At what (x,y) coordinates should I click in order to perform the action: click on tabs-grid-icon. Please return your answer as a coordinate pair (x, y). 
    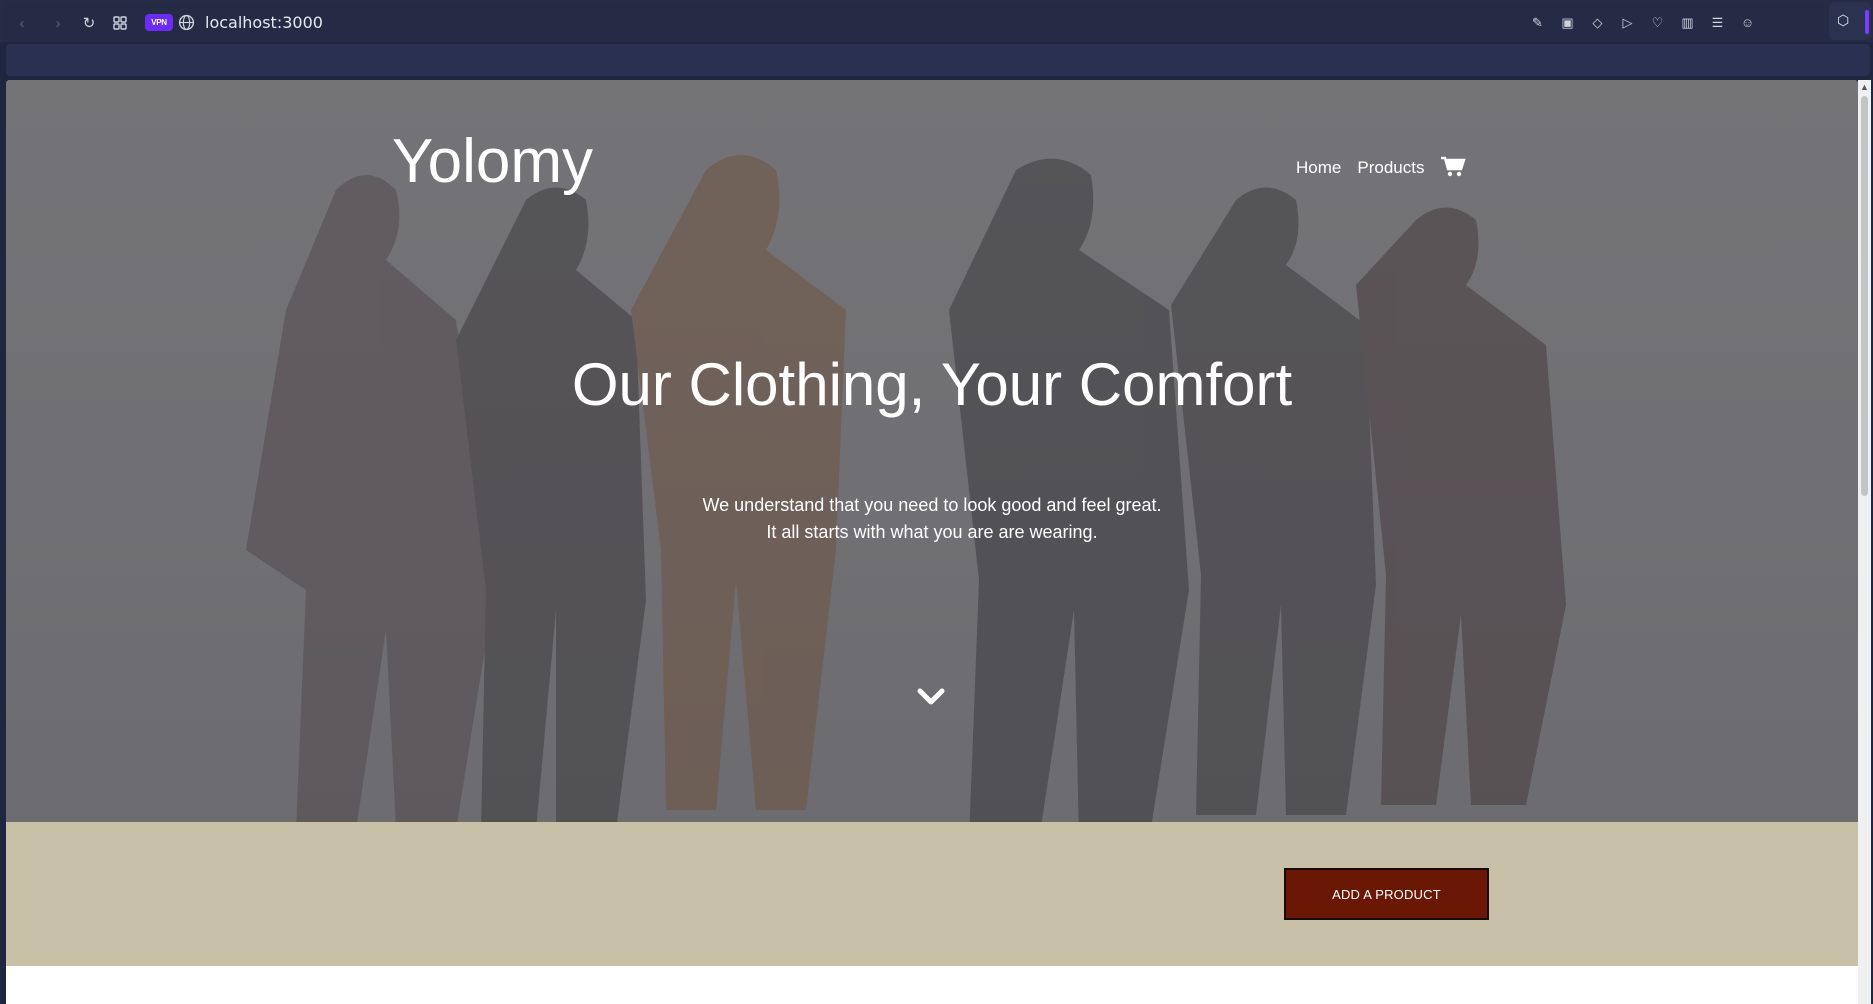
    Looking at the image, I should click on (120, 23).